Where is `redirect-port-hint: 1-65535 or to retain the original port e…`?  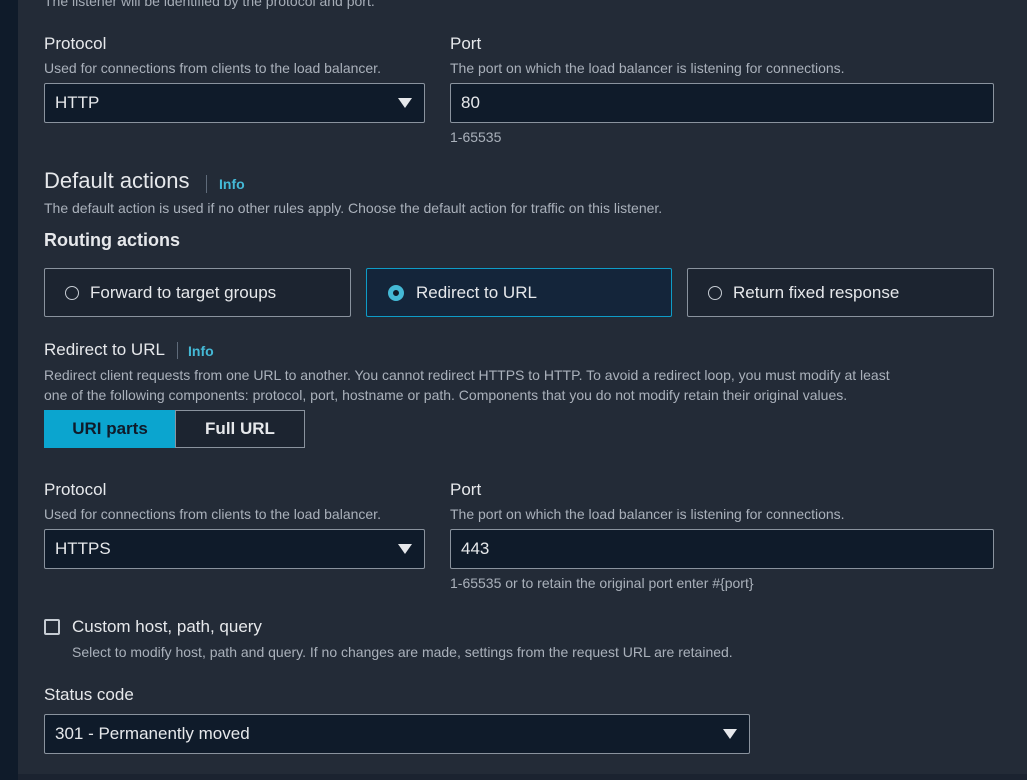 redirect-port-hint: 1-65535 or to retain the original port e… is located at coordinates (602, 583).